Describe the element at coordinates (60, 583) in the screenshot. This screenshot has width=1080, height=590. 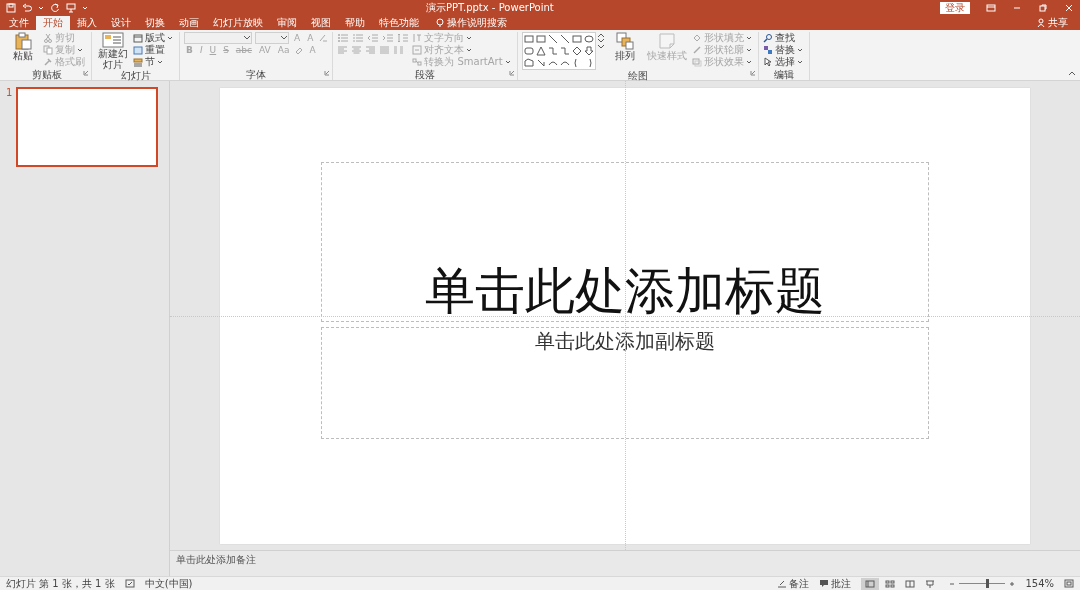
I see `slide-counter: 幻灯片 第 1 张，共 1 张` at that location.